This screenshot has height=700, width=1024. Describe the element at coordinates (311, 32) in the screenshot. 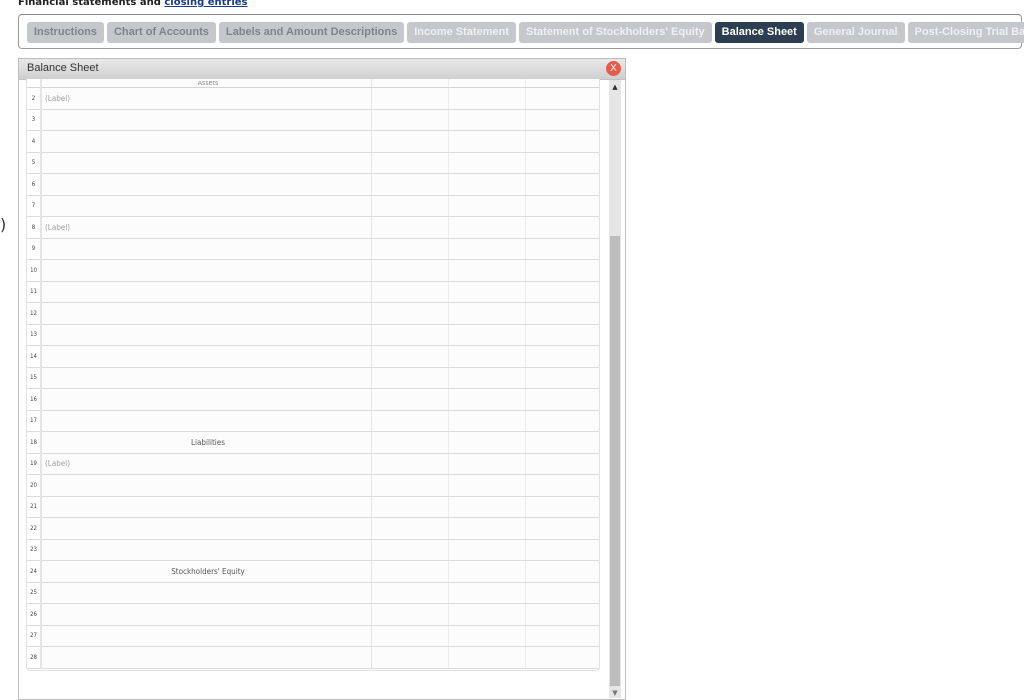

I see `tab-labels-and-amount-descriptions: Labels and Amount Descriptions` at that location.